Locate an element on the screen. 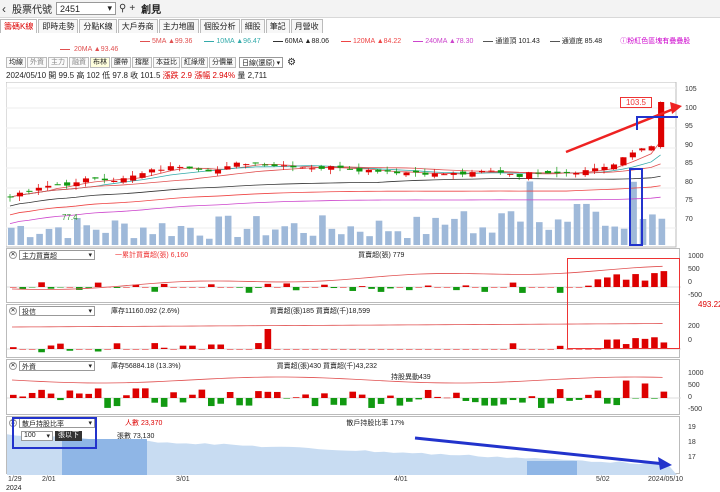  indicator-tab-9: 分價量 is located at coordinates (222, 62).